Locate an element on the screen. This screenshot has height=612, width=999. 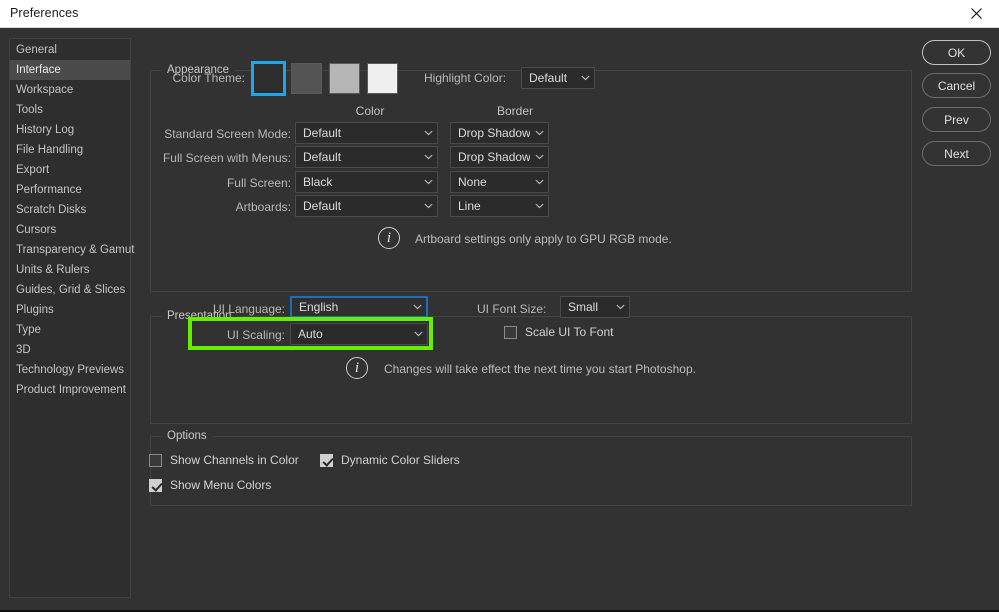
standard-screen-mode-label: Standard Screen Mode: is located at coordinates (227, 134).